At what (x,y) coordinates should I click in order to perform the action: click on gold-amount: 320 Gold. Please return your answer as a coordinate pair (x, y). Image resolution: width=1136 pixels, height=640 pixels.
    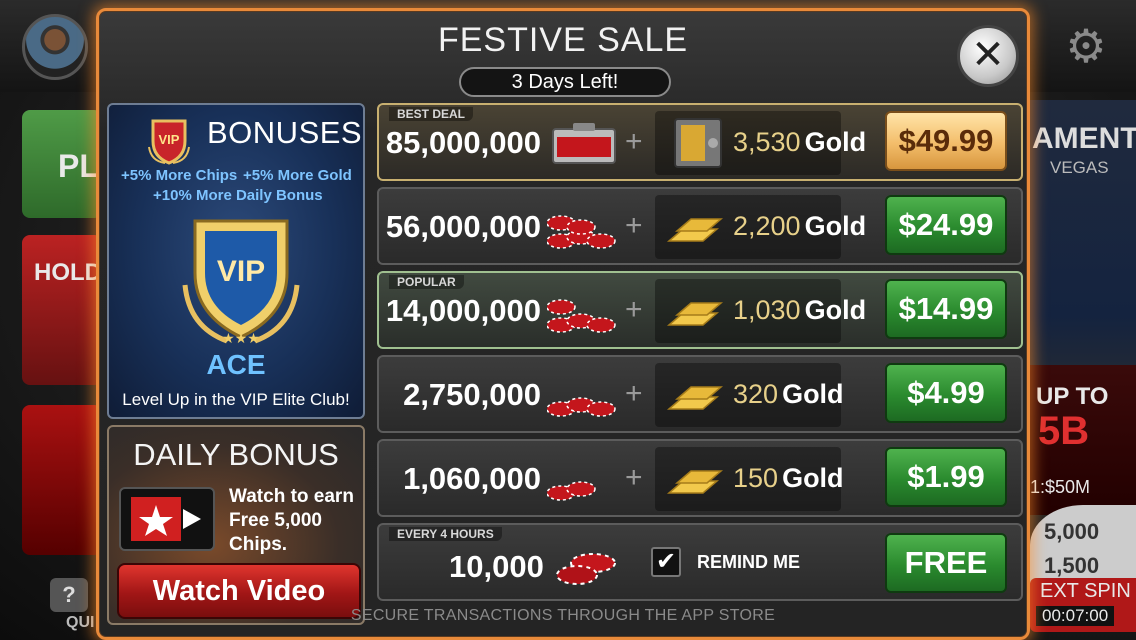
    Looking at the image, I should click on (788, 394).